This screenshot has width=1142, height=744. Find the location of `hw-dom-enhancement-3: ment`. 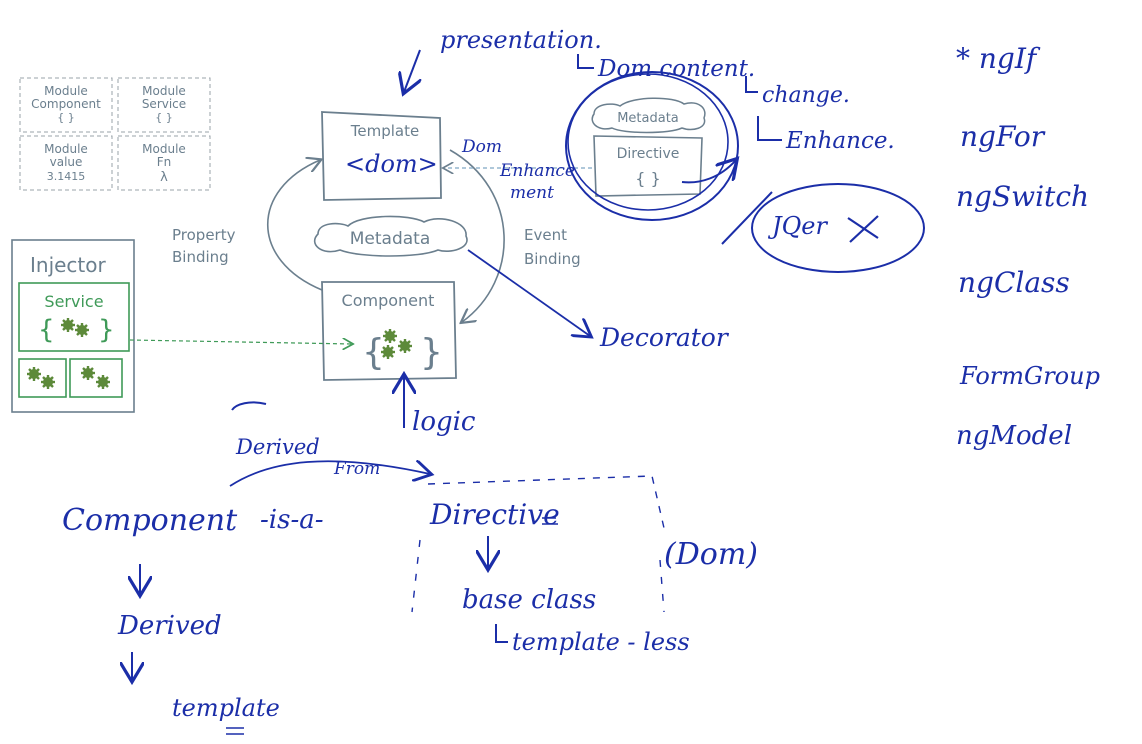

hw-dom-enhancement-3: ment is located at coordinates (532, 193).